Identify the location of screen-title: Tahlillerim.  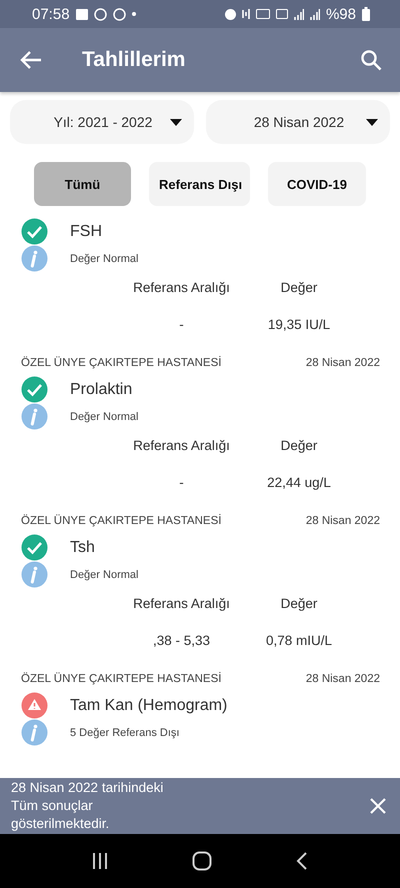
(134, 60).